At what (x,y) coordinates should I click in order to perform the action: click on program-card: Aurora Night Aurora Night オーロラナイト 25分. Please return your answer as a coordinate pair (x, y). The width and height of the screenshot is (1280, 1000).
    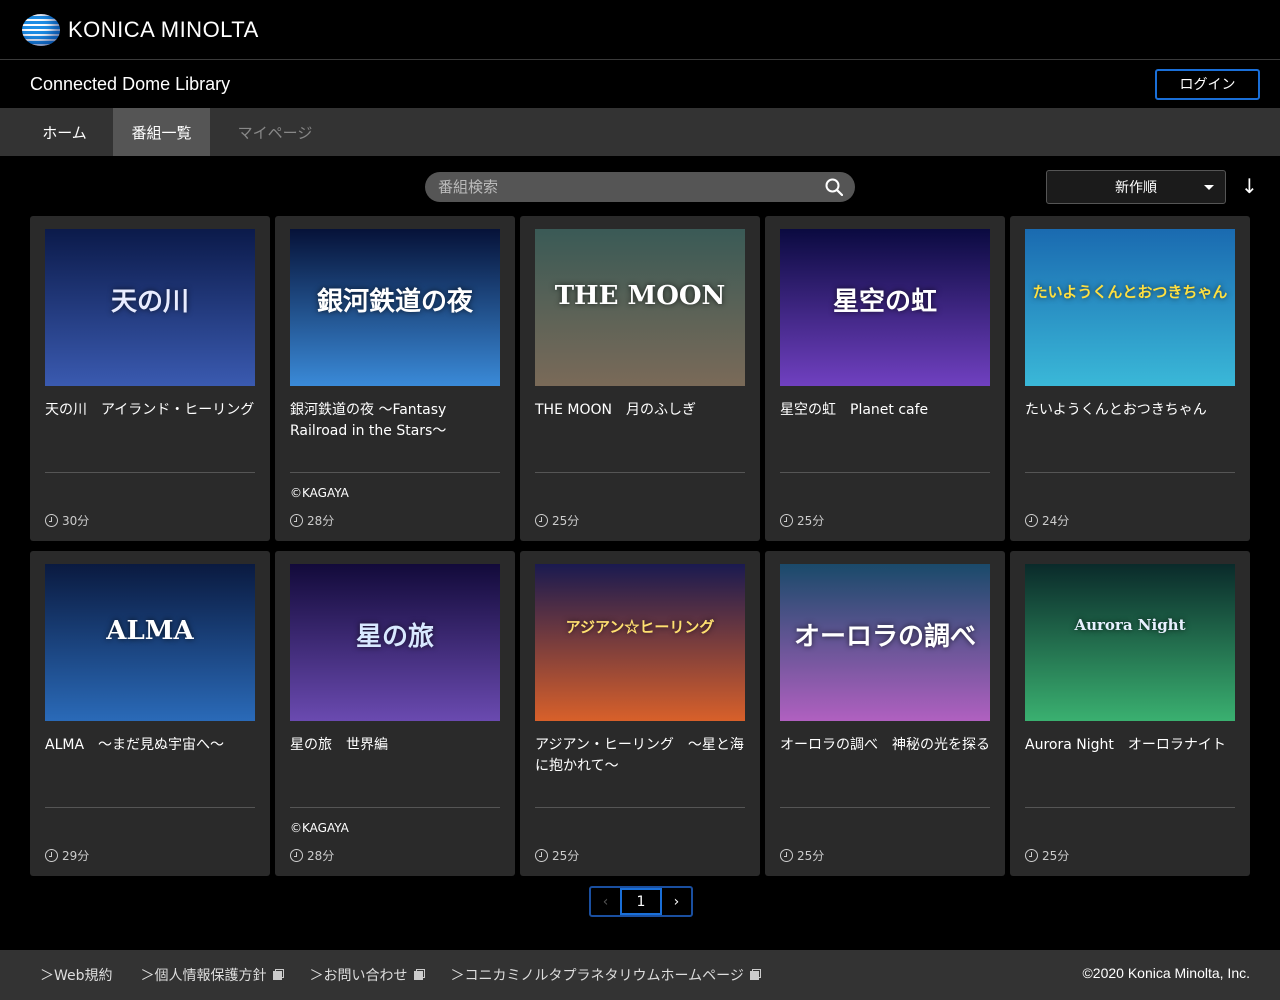
    Looking at the image, I should click on (1130, 713).